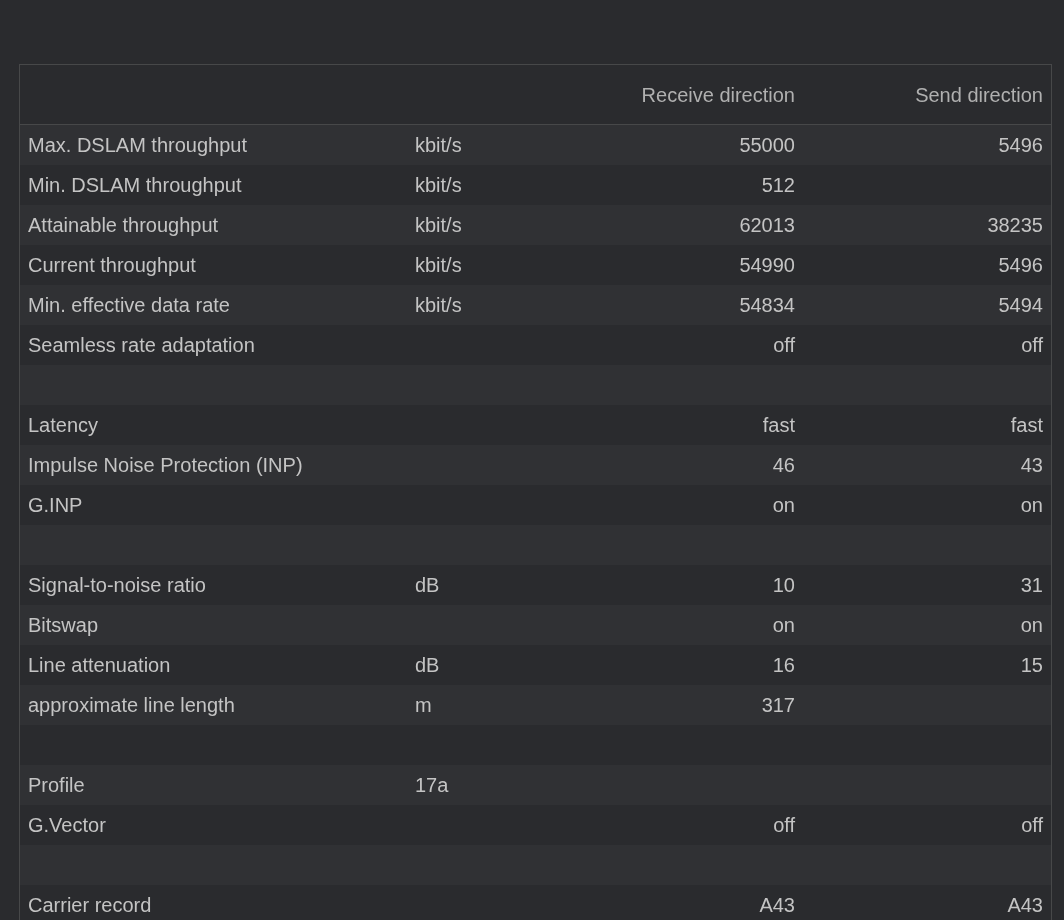  Describe the element at coordinates (99, 665) in the screenshot. I see `row-label: Line attenuation` at that location.